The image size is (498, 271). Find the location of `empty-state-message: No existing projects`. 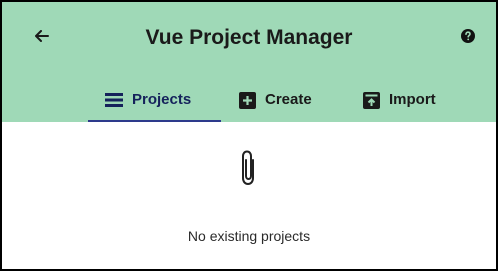

empty-state-message: No existing projects is located at coordinates (249, 236).